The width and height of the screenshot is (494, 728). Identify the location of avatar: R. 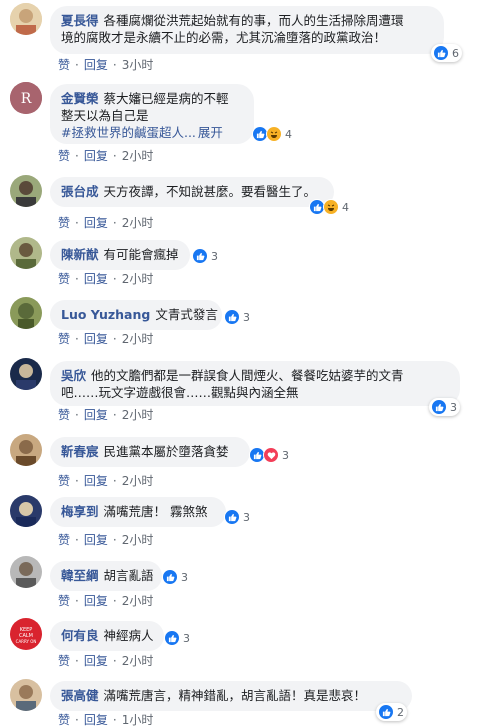
(26, 98).